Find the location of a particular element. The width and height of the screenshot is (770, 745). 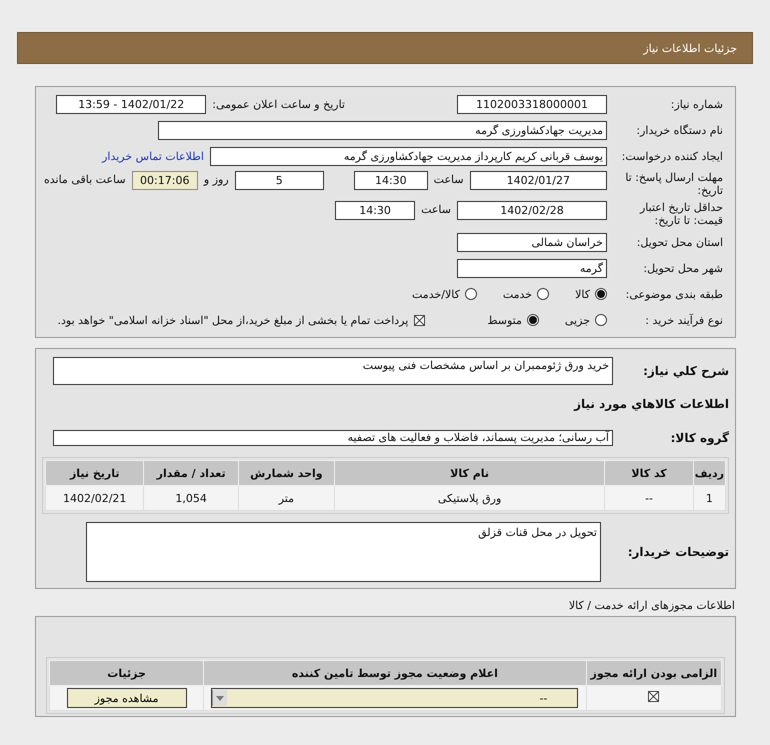

announce-date-field: 1402/01/22 - 13:59 is located at coordinates (131, 104).